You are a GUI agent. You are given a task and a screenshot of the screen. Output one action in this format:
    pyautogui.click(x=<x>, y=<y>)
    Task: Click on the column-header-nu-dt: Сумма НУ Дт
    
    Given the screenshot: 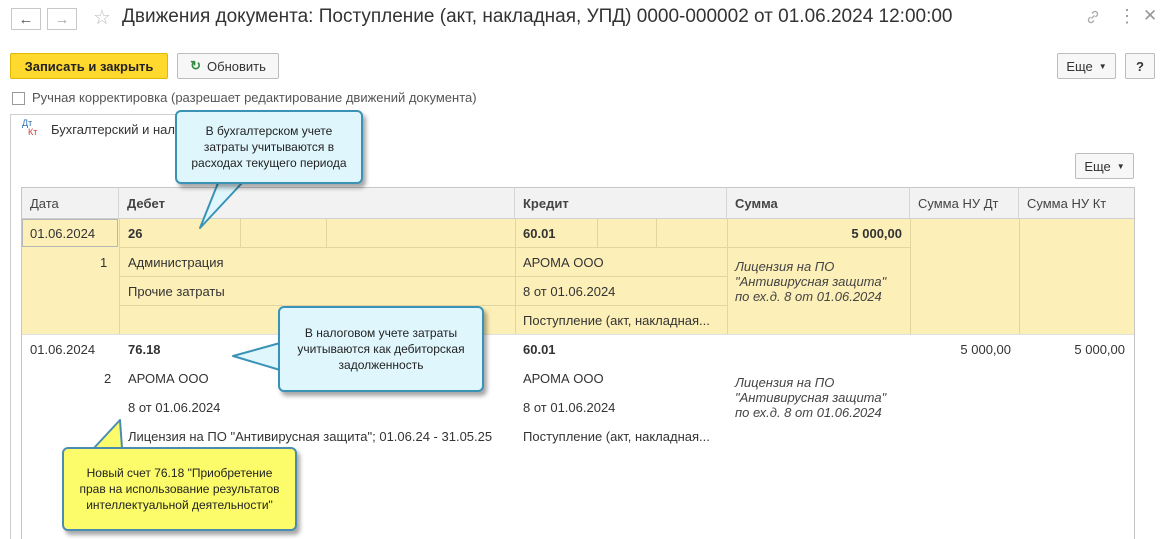 What is the action you would take?
    pyautogui.click(x=964, y=203)
    